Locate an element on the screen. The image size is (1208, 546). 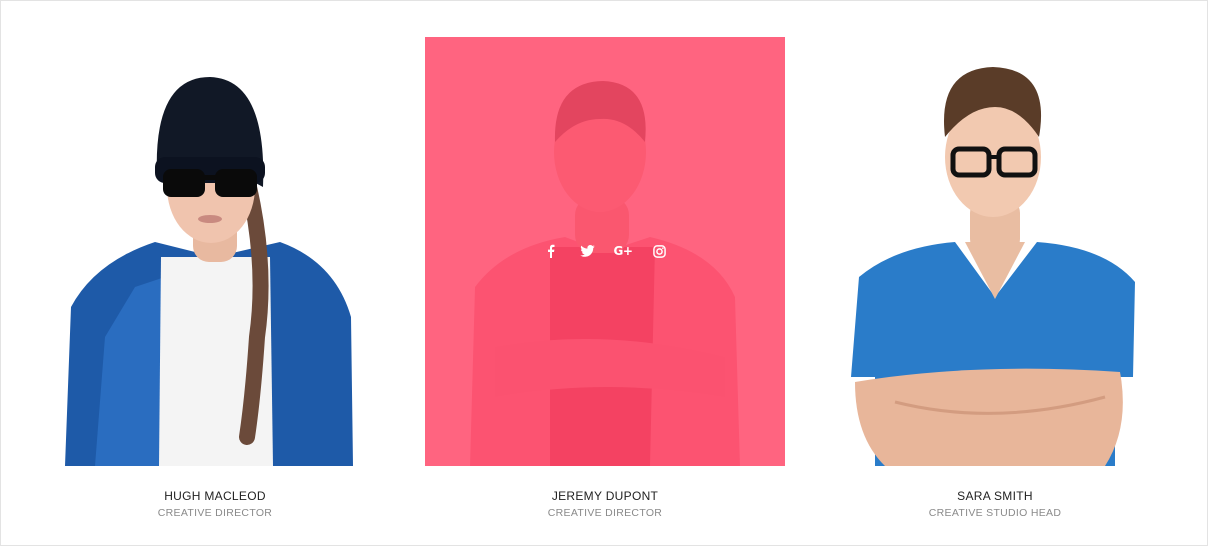
google-plus-icon: G+ is located at coordinates (623, 251).